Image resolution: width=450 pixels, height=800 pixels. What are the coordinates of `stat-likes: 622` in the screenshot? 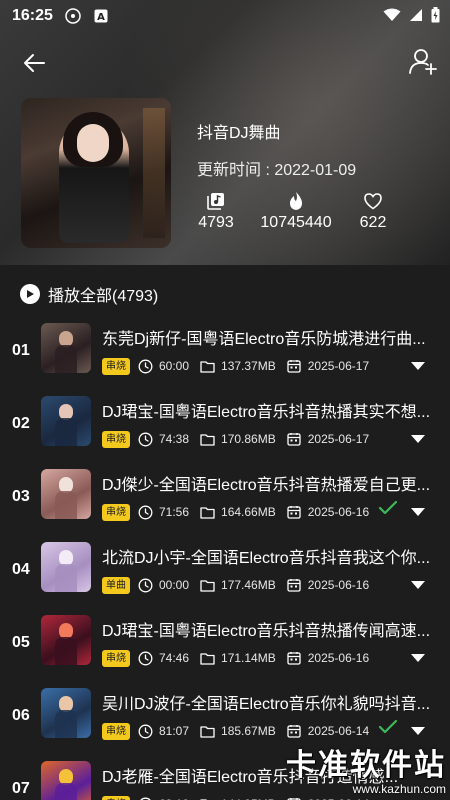 It's located at (373, 211).